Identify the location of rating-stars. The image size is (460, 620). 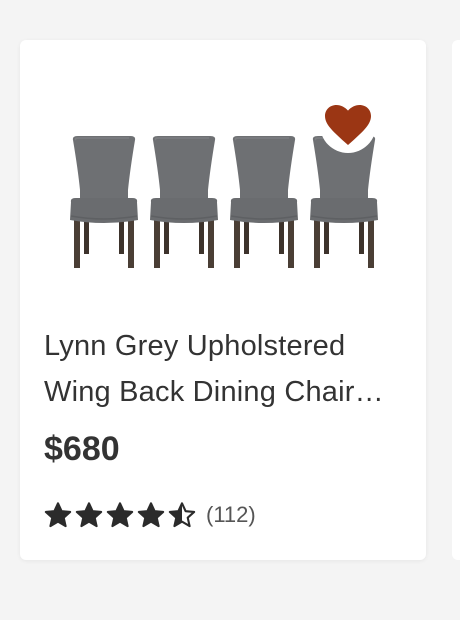
(120, 515).